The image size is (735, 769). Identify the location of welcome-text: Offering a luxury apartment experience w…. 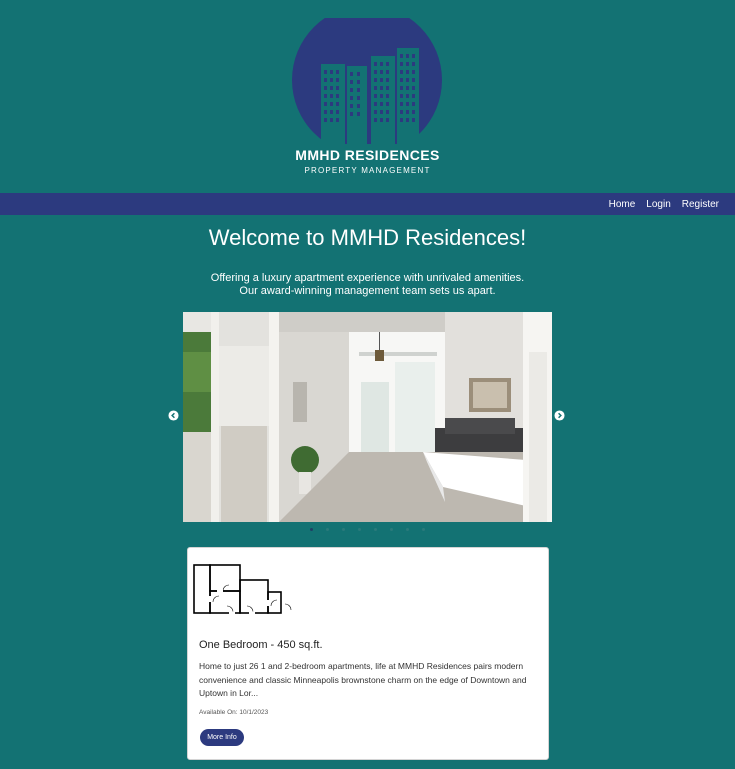
(367, 285).